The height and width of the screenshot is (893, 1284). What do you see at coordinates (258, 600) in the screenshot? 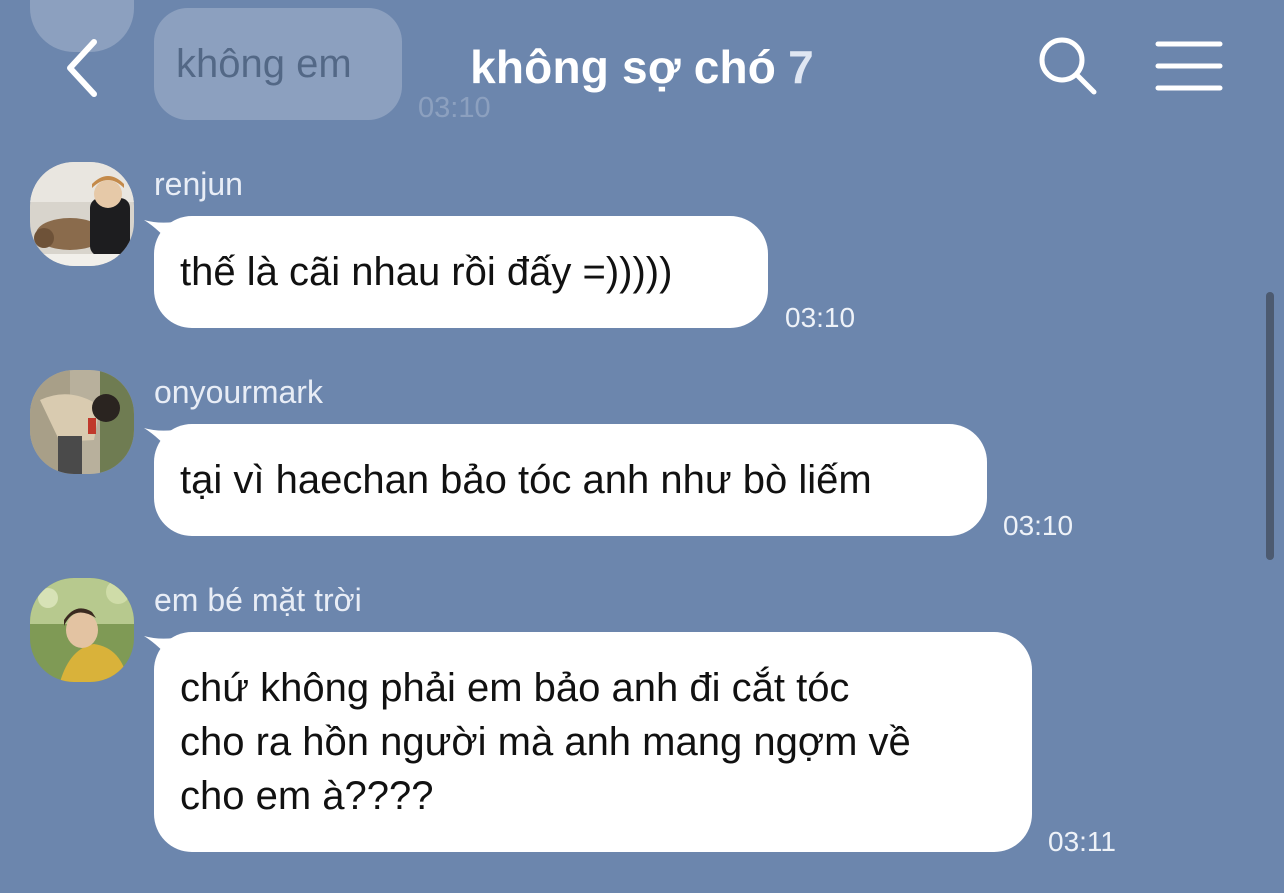
I see `sender-name: em bé mặt trời` at bounding box center [258, 600].